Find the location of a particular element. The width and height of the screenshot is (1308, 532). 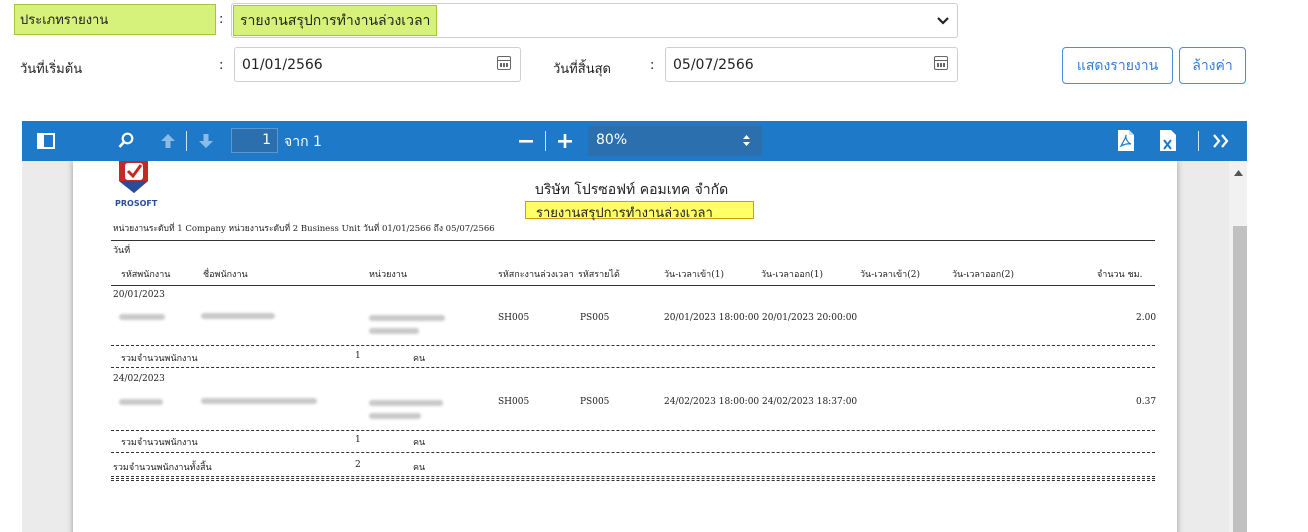

col-ot-shift: รหัสกะงานล่วงเวลา is located at coordinates (536, 275).